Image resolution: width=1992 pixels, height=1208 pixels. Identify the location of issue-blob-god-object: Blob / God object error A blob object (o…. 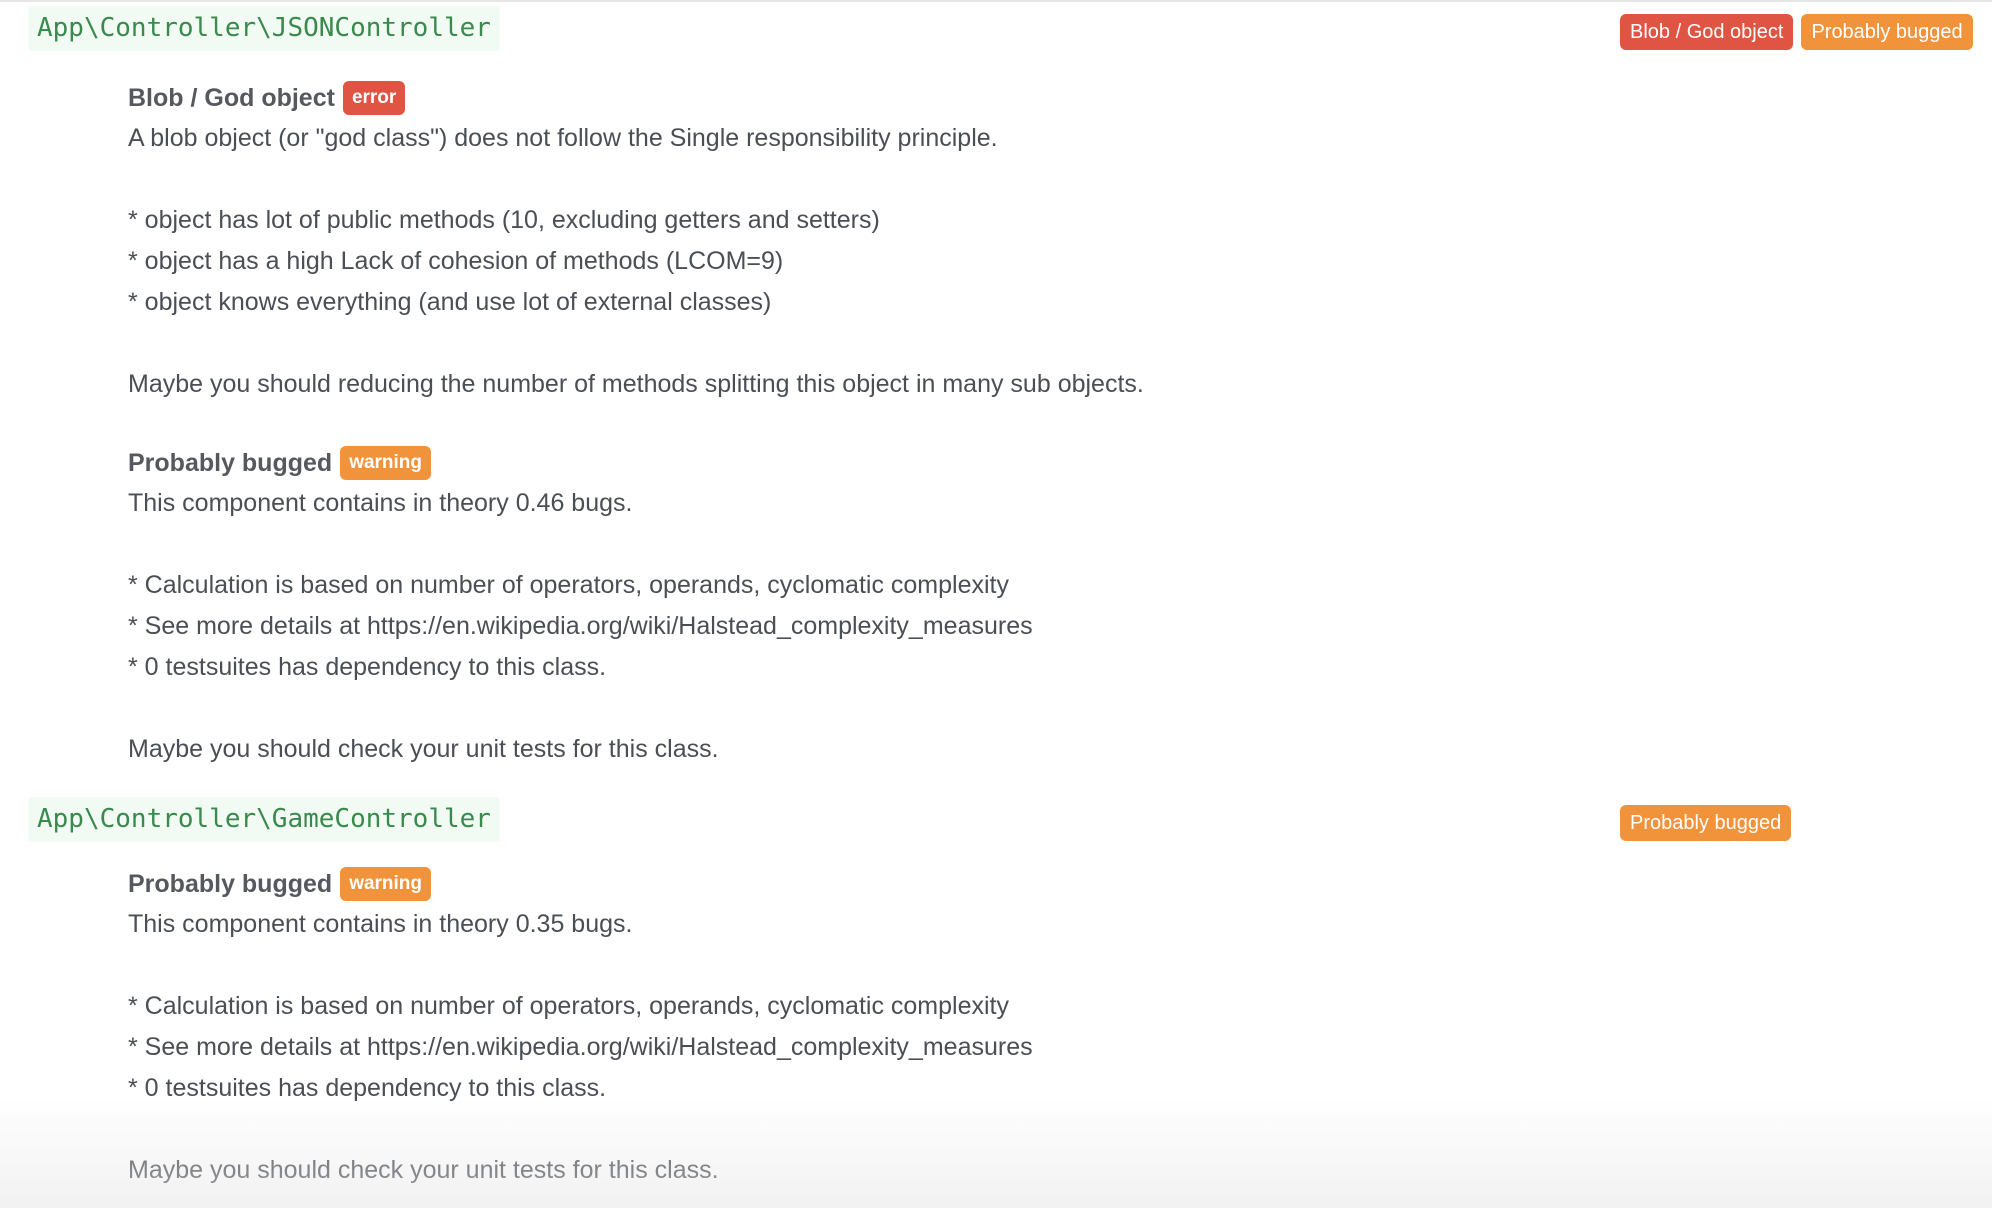
(636, 241).